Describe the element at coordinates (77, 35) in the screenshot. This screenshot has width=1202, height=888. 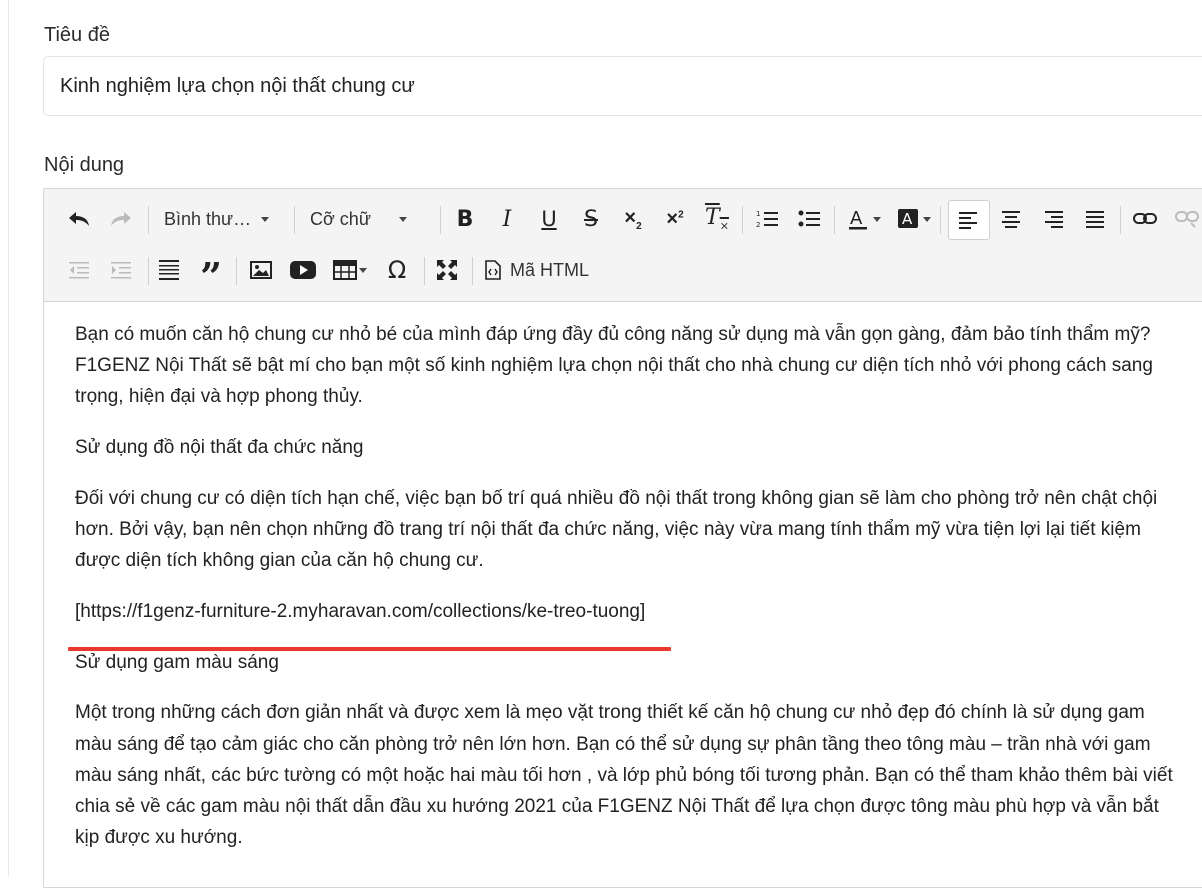
I see `title-label: Tiêu đề` at that location.